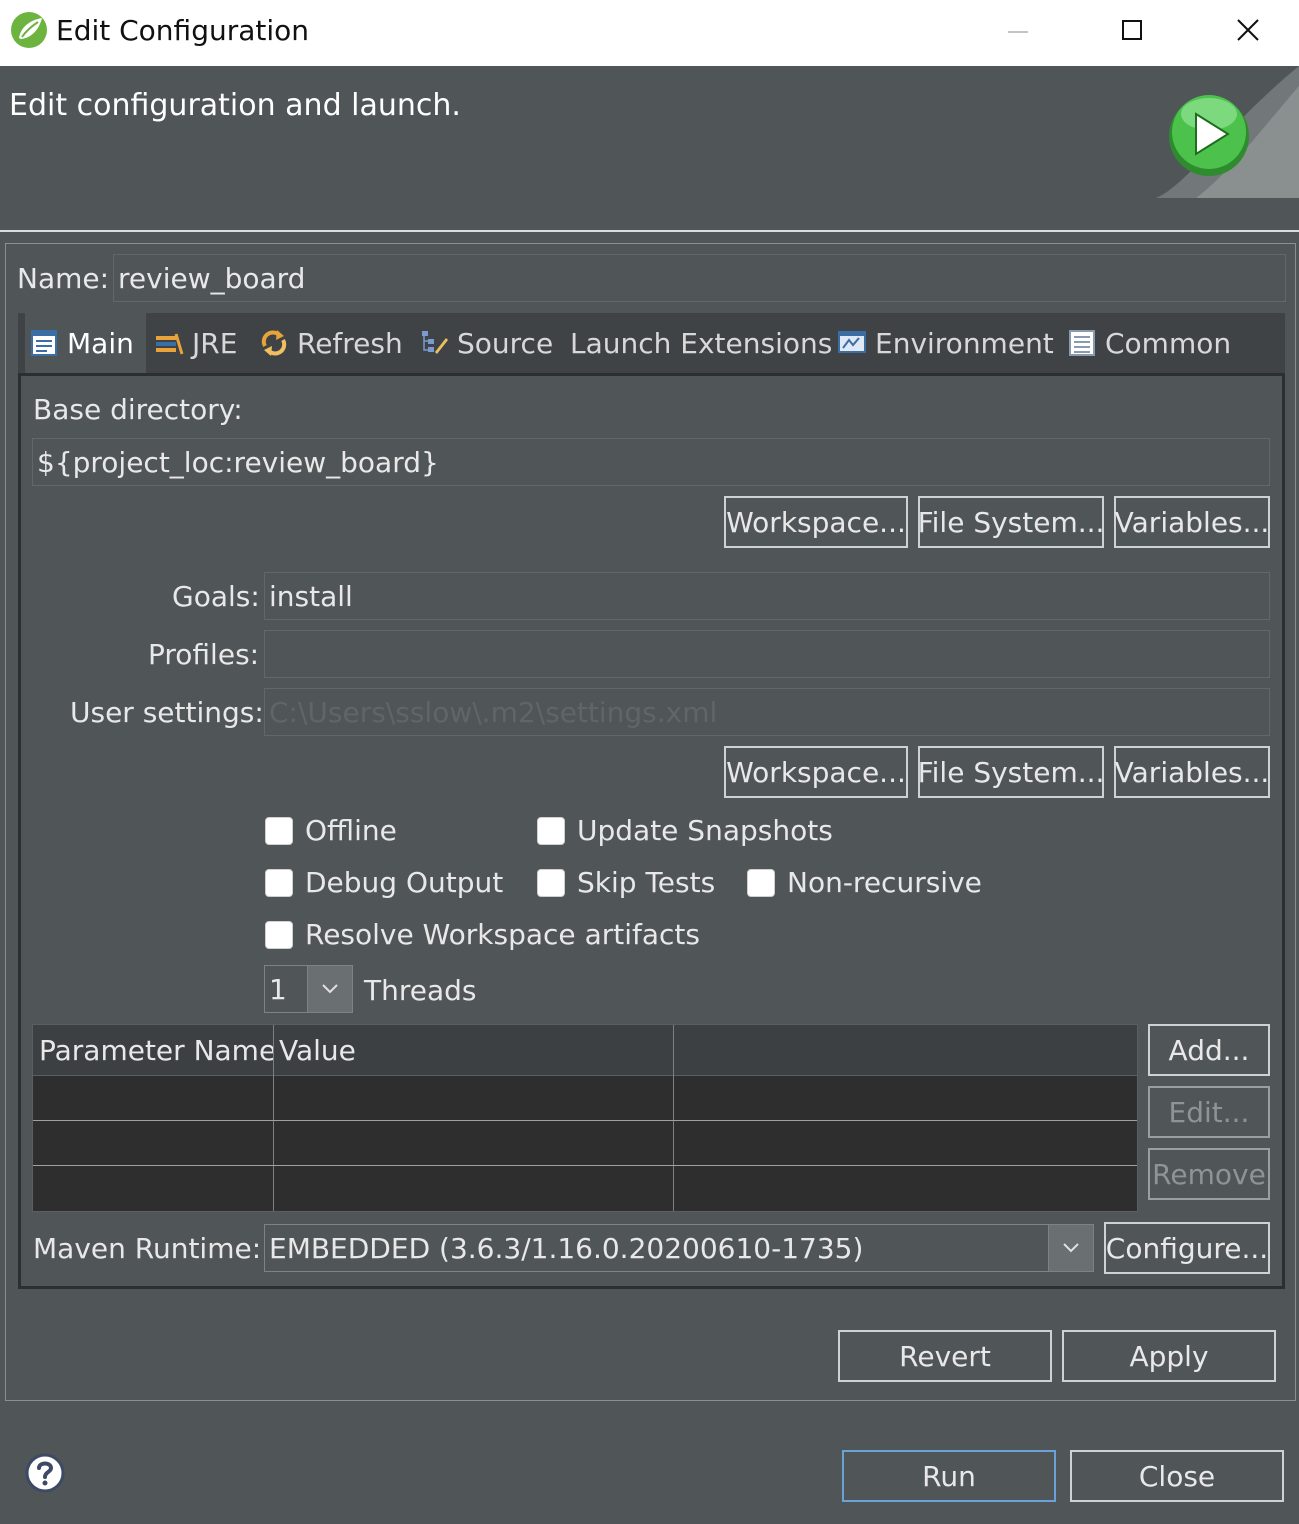 This screenshot has width=1299, height=1524. Describe the element at coordinates (767, 712) in the screenshot. I see `user-settings-input: C:\Users\sslow\.m2\settings.xml` at that location.